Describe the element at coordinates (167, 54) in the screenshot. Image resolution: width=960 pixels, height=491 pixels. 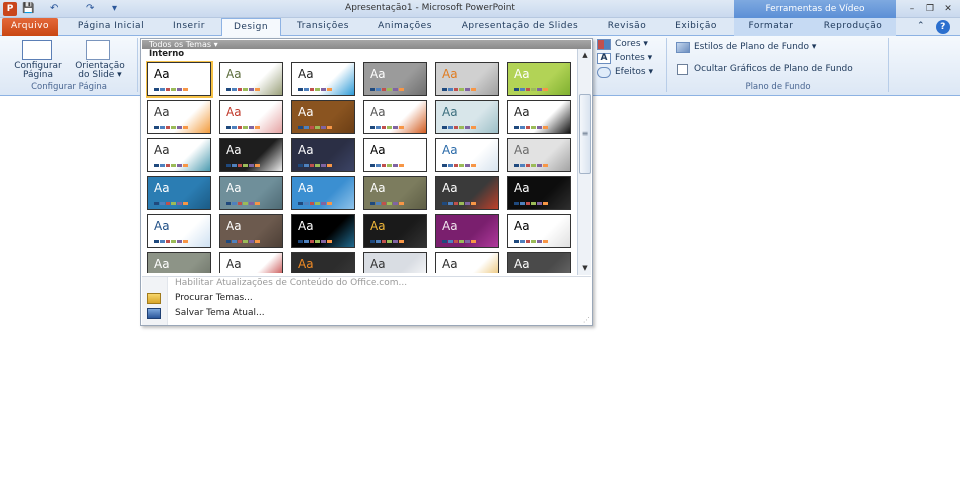
I see `gallery-section-builtin: Interno` at that location.